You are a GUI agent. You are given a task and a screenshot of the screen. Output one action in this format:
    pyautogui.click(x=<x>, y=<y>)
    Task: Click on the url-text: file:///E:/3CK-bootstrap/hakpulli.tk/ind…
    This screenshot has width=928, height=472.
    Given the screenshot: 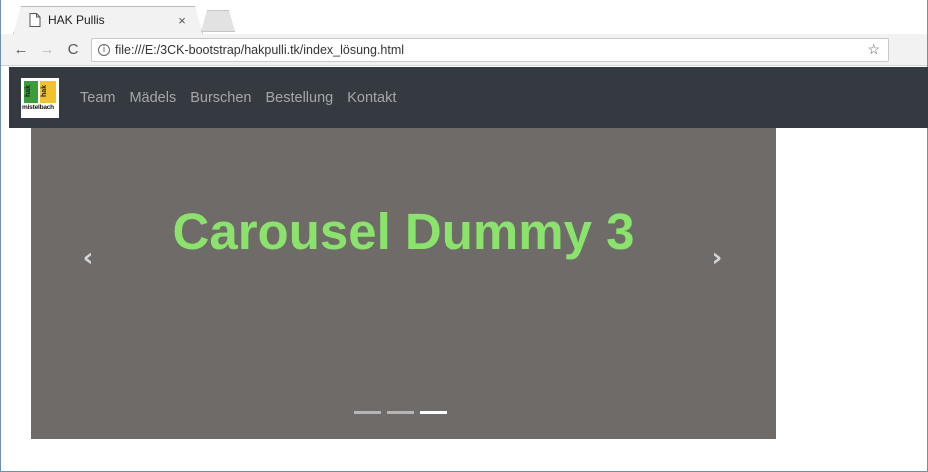 What is the action you would take?
    pyautogui.click(x=491, y=50)
    